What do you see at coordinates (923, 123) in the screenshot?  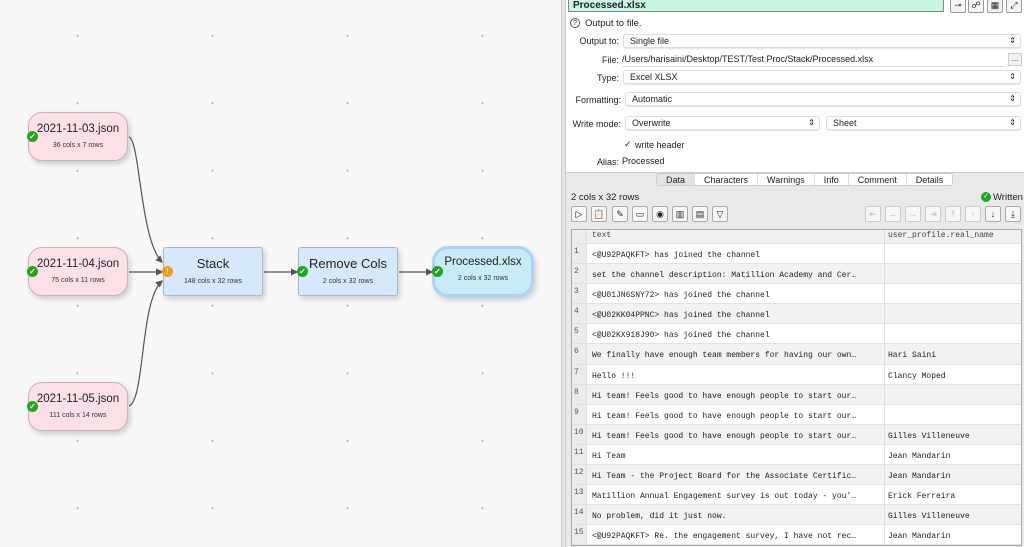 I see `sheet-select: Sheet ⇕` at bounding box center [923, 123].